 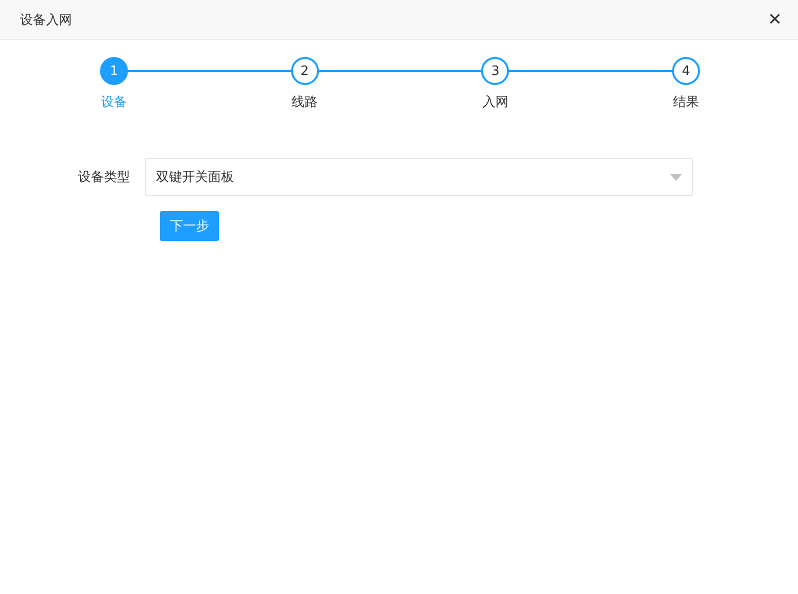 What do you see at coordinates (676, 177) in the screenshot?
I see `caret-icon` at bounding box center [676, 177].